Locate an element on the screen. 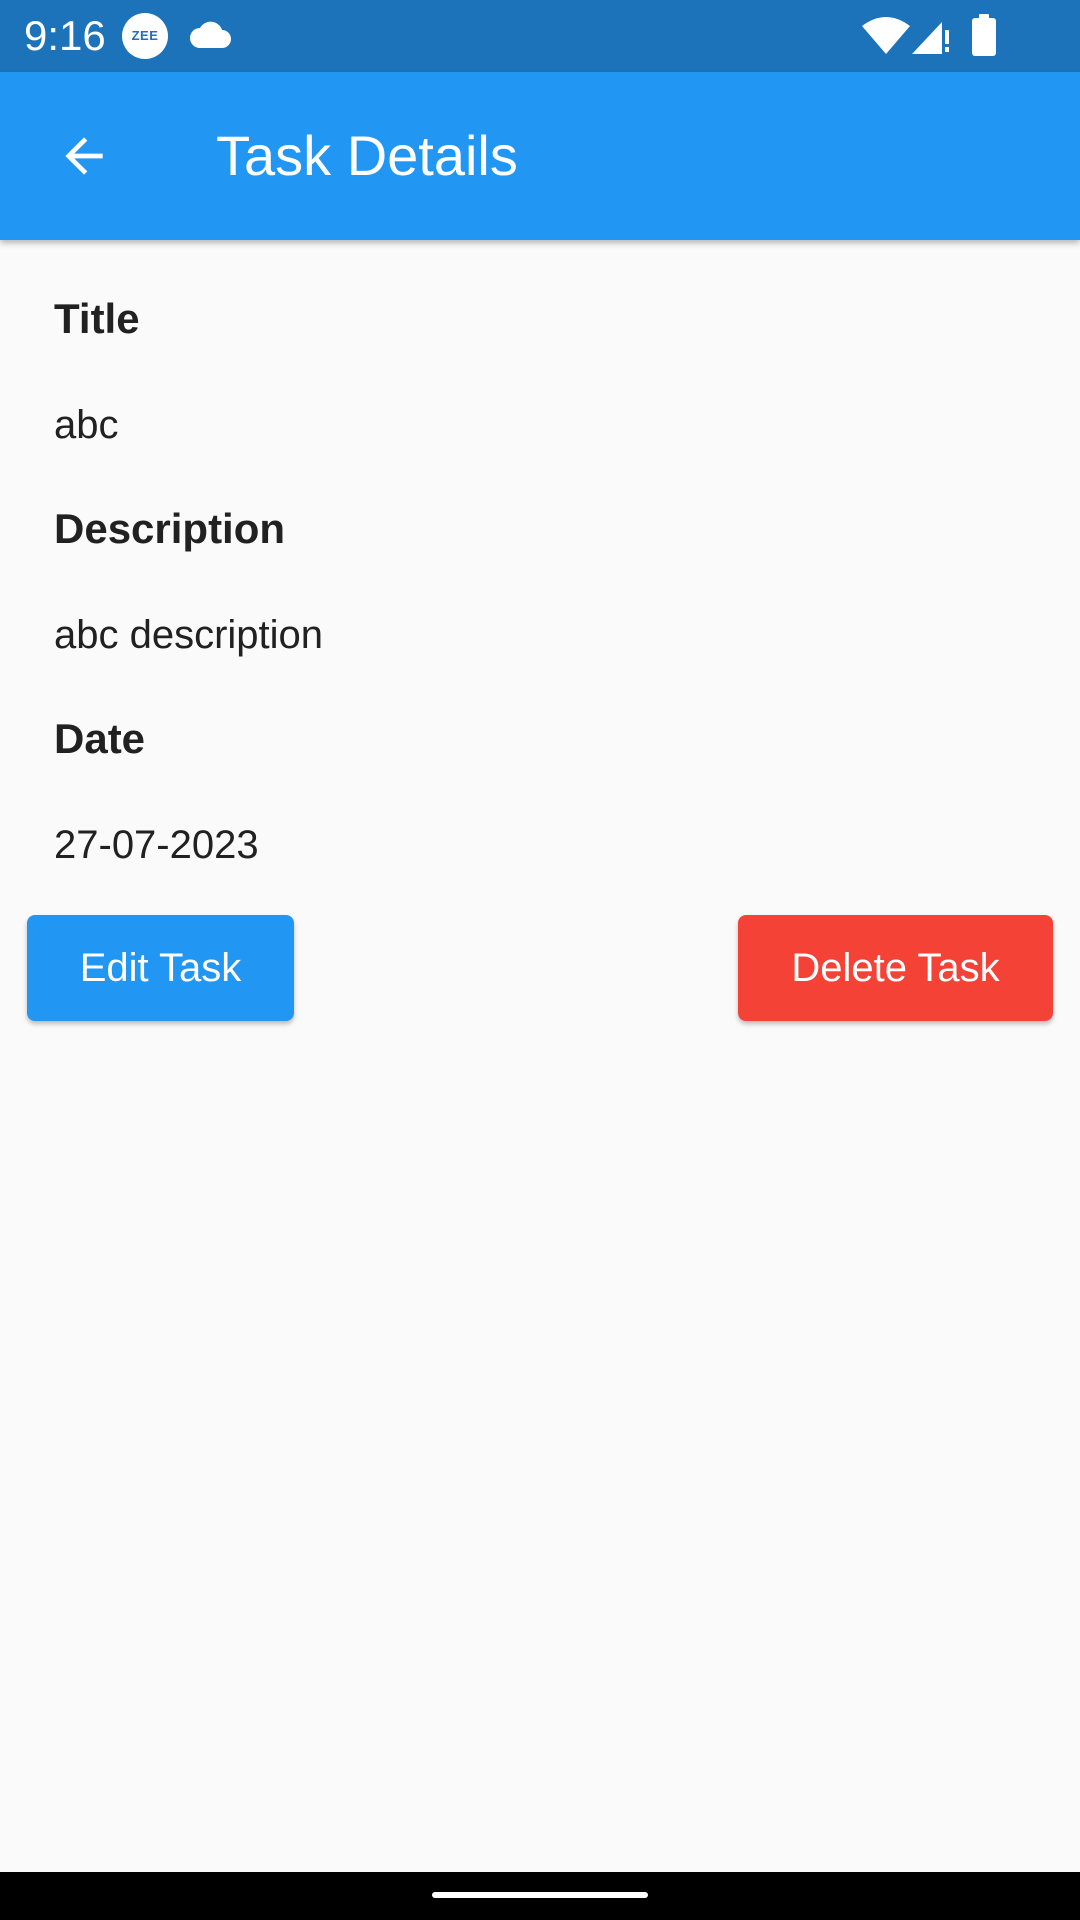 This screenshot has width=1080, height=1920. description-value: abc description is located at coordinates (189, 635).